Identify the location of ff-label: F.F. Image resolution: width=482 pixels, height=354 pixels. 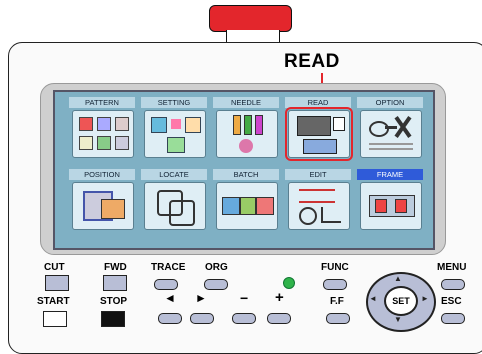
(337, 301).